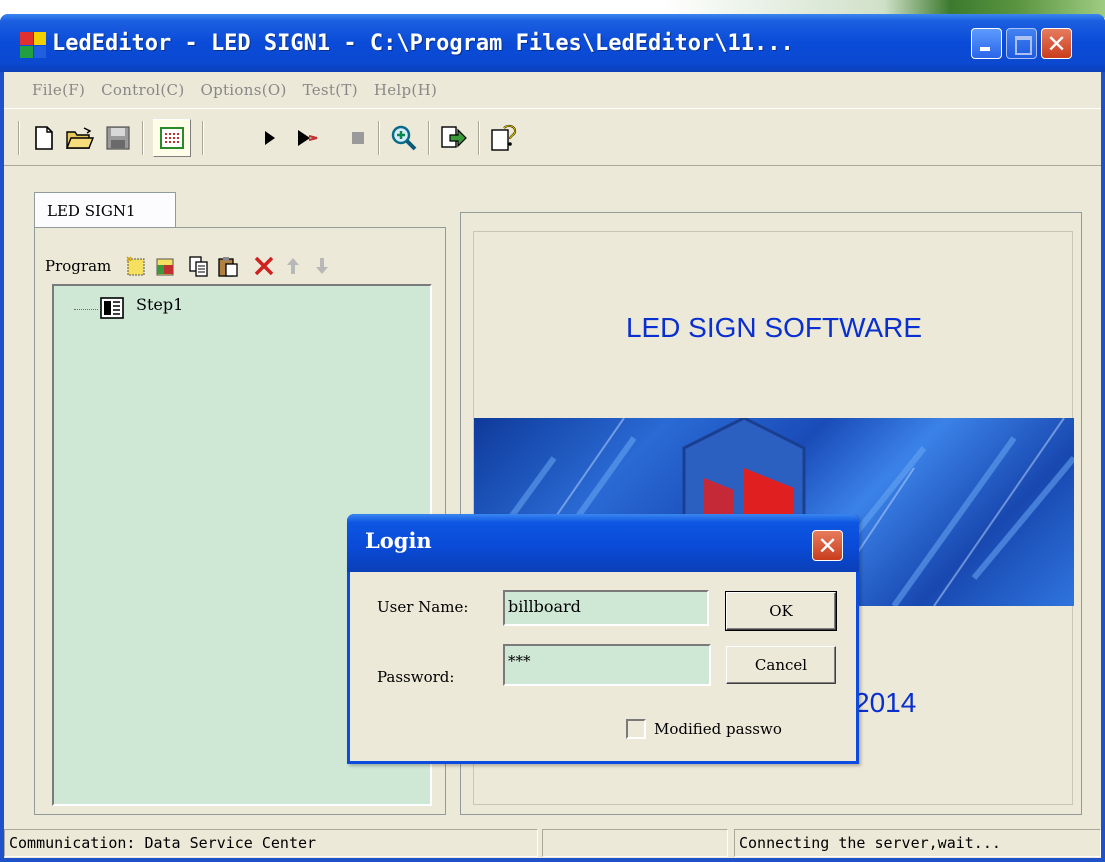 This screenshot has height=862, width=1105. What do you see at coordinates (1021, 43) in the screenshot?
I see `maximize-button` at bounding box center [1021, 43].